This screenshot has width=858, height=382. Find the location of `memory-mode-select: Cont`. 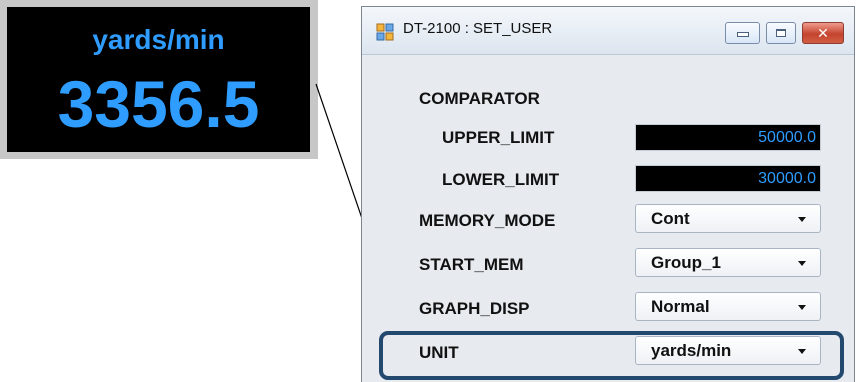

memory-mode-select: Cont is located at coordinates (728, 218).